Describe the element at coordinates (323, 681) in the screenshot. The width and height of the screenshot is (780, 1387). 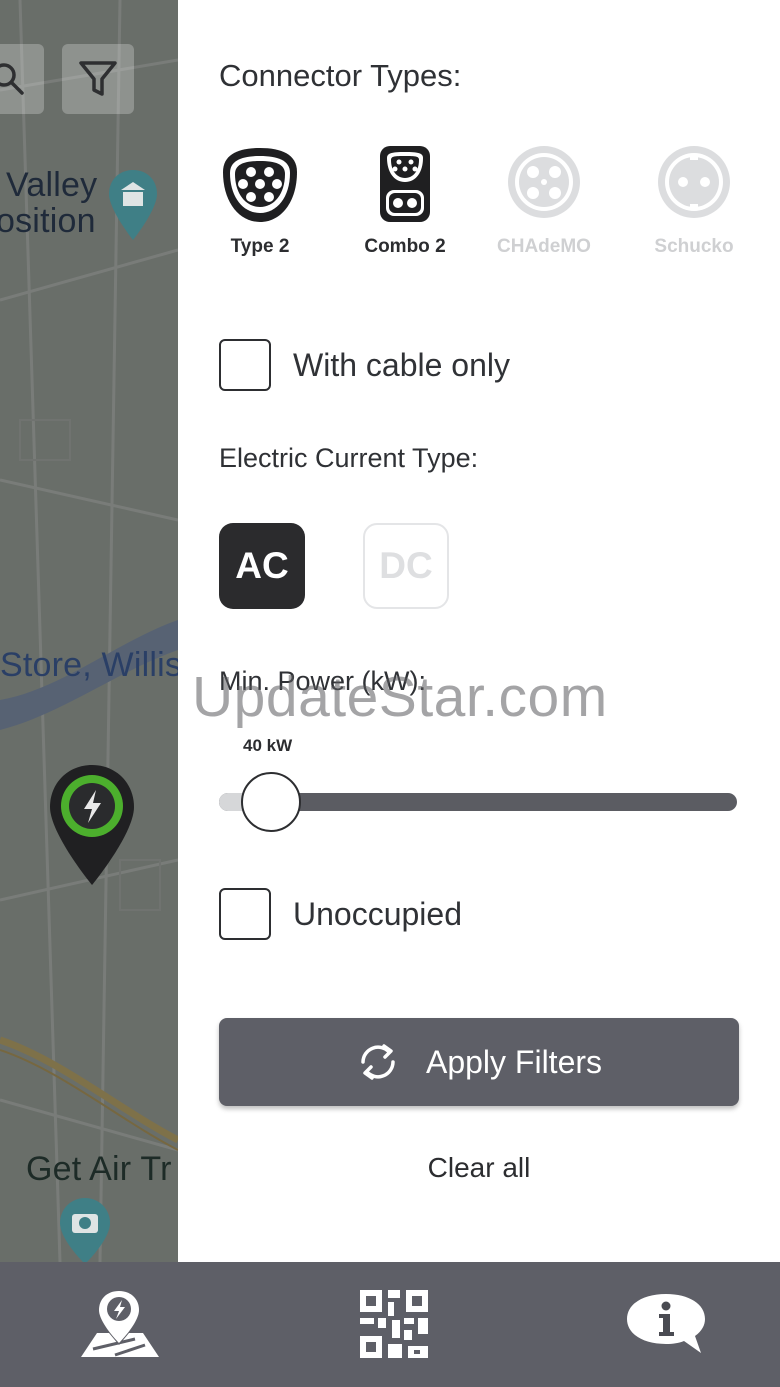
I see `min-power-title: Min. Power (kW):` at that location.